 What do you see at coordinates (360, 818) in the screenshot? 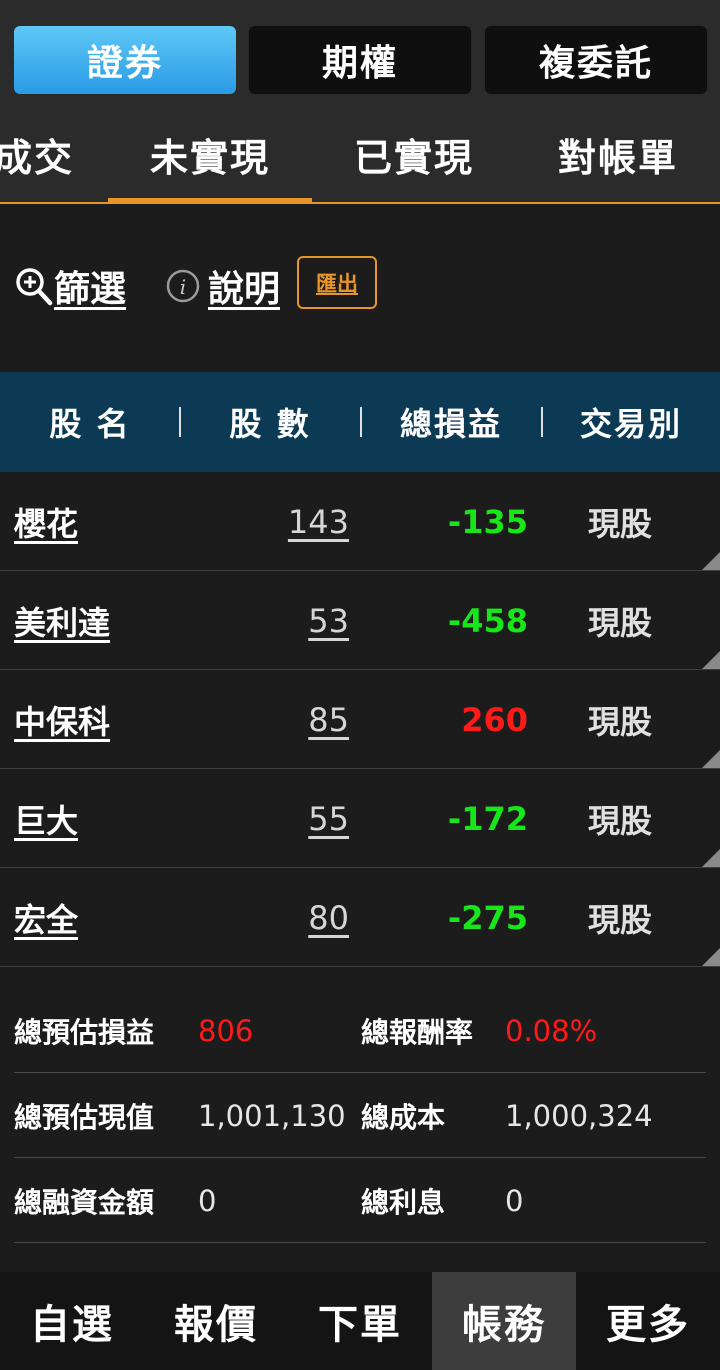
I see `table-row: 巨大 55 -172 現股` at bounding box center [360, 818].